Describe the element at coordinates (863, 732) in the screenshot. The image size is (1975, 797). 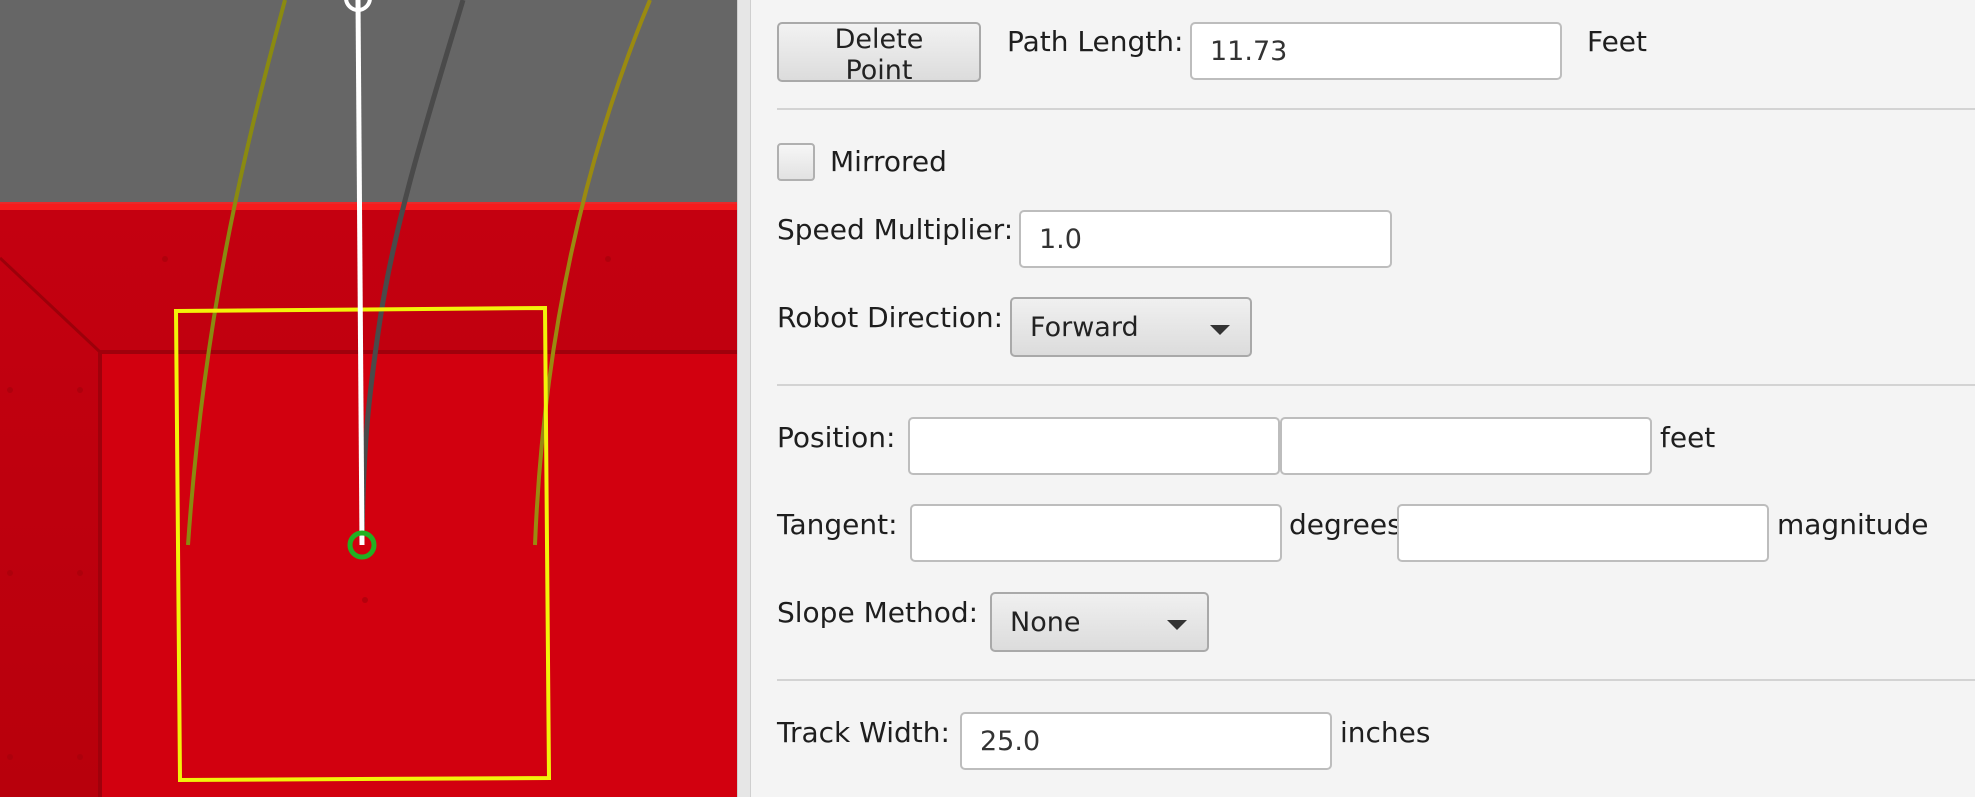
I see `track-width-label: Track Width:` at that location.